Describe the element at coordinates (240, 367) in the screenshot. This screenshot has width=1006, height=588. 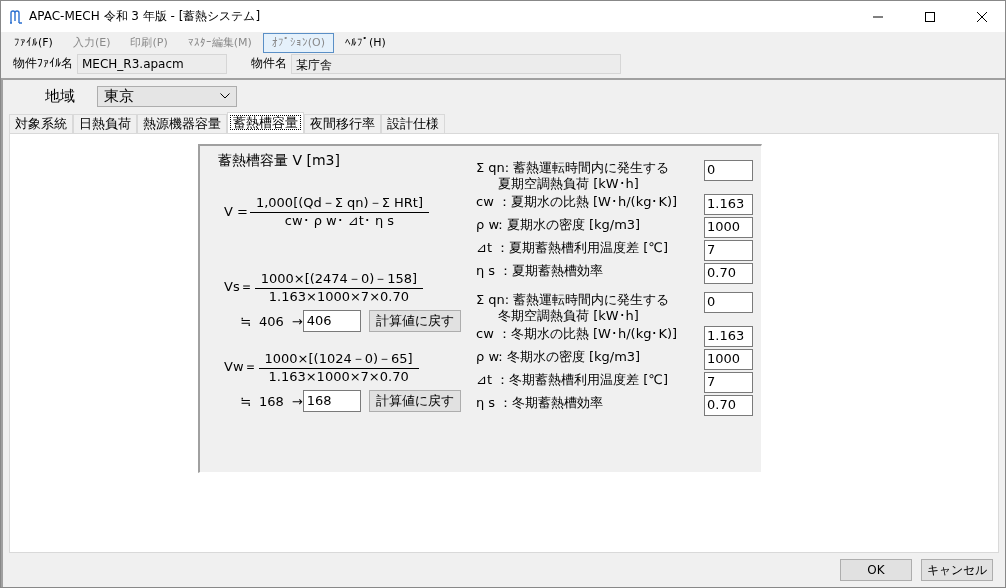
I see `formula-lhs: Vw＝` at that location.